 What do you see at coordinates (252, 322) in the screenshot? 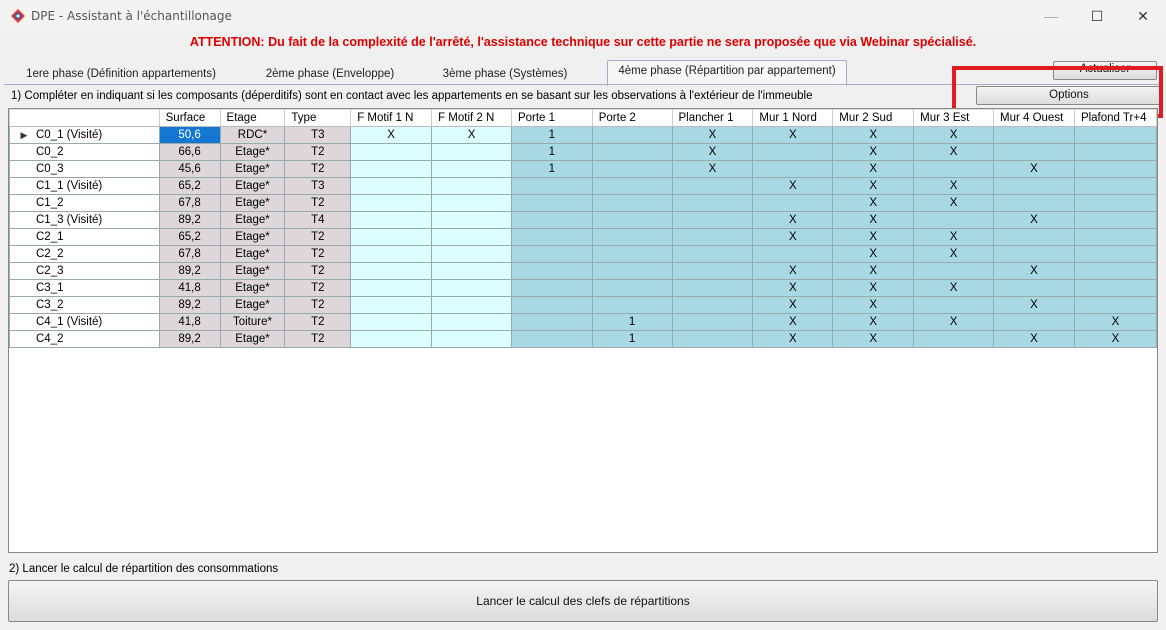
I see `grid-cell: Toiture*` at bounding box center [252, 322].